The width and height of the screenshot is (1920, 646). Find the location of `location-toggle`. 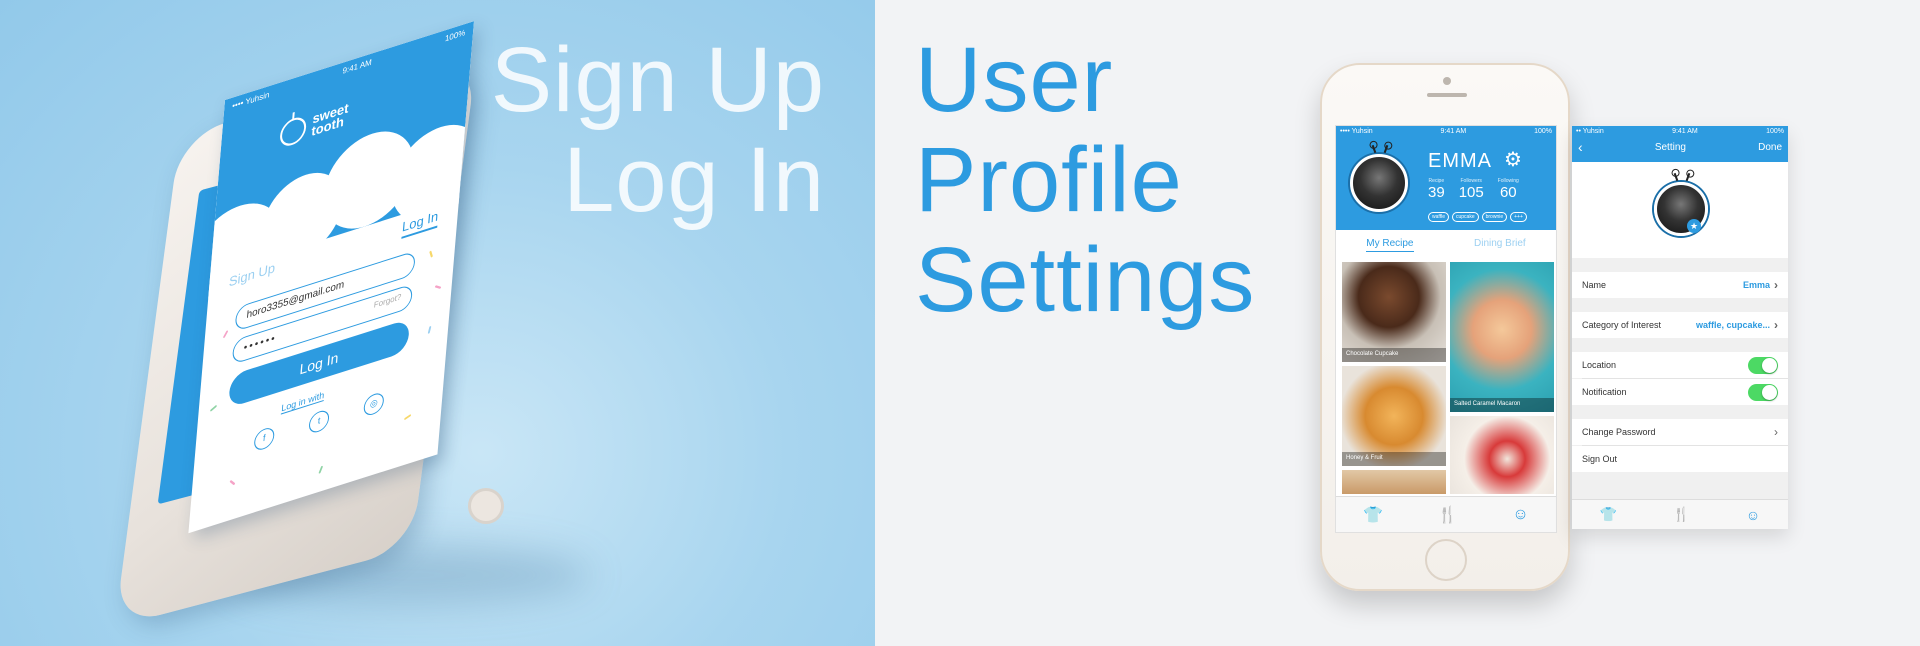

location-toggle is located at coordinates (1763, 365).